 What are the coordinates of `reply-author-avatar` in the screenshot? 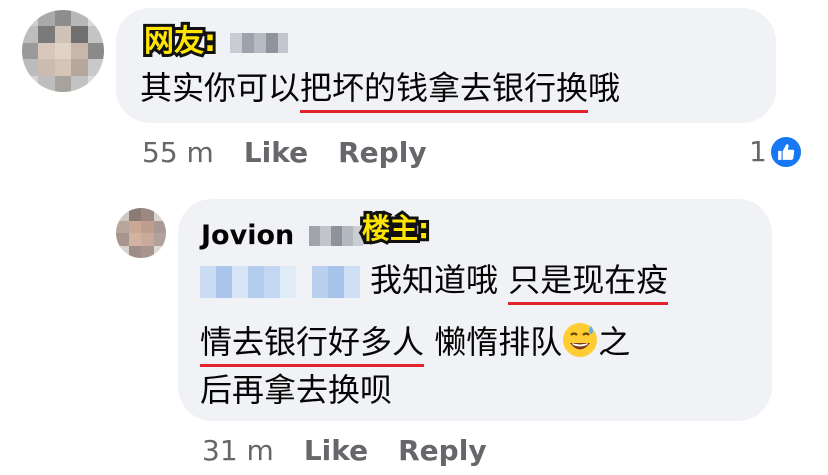 It's located at (141, 233).